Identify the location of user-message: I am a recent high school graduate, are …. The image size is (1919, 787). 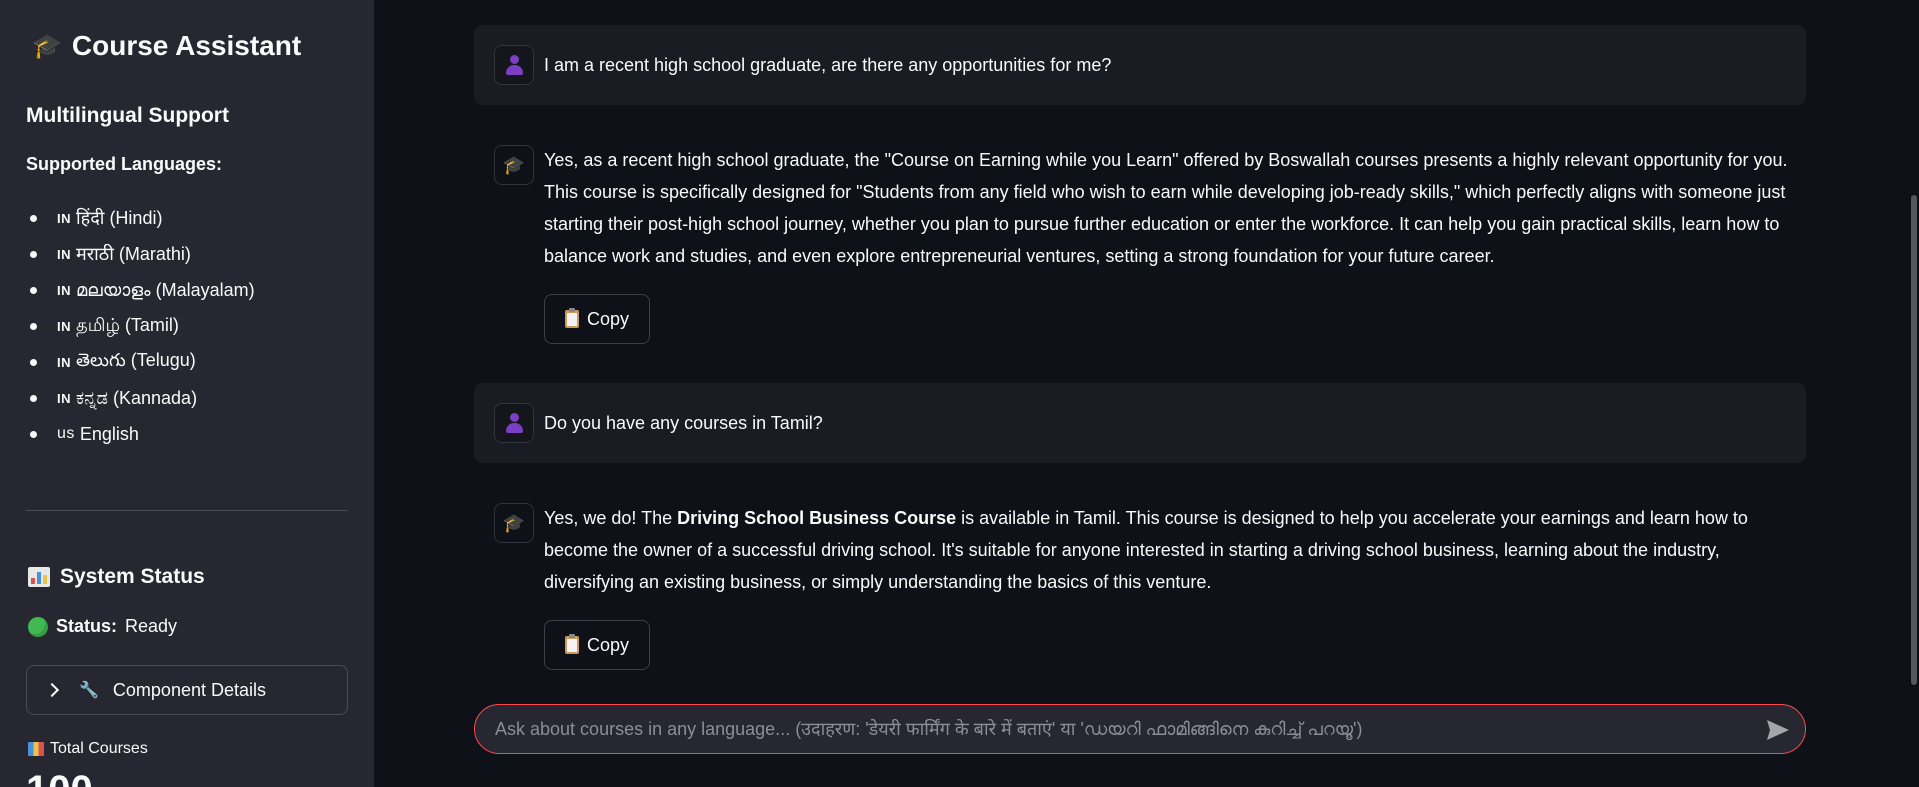
(1140, 65).